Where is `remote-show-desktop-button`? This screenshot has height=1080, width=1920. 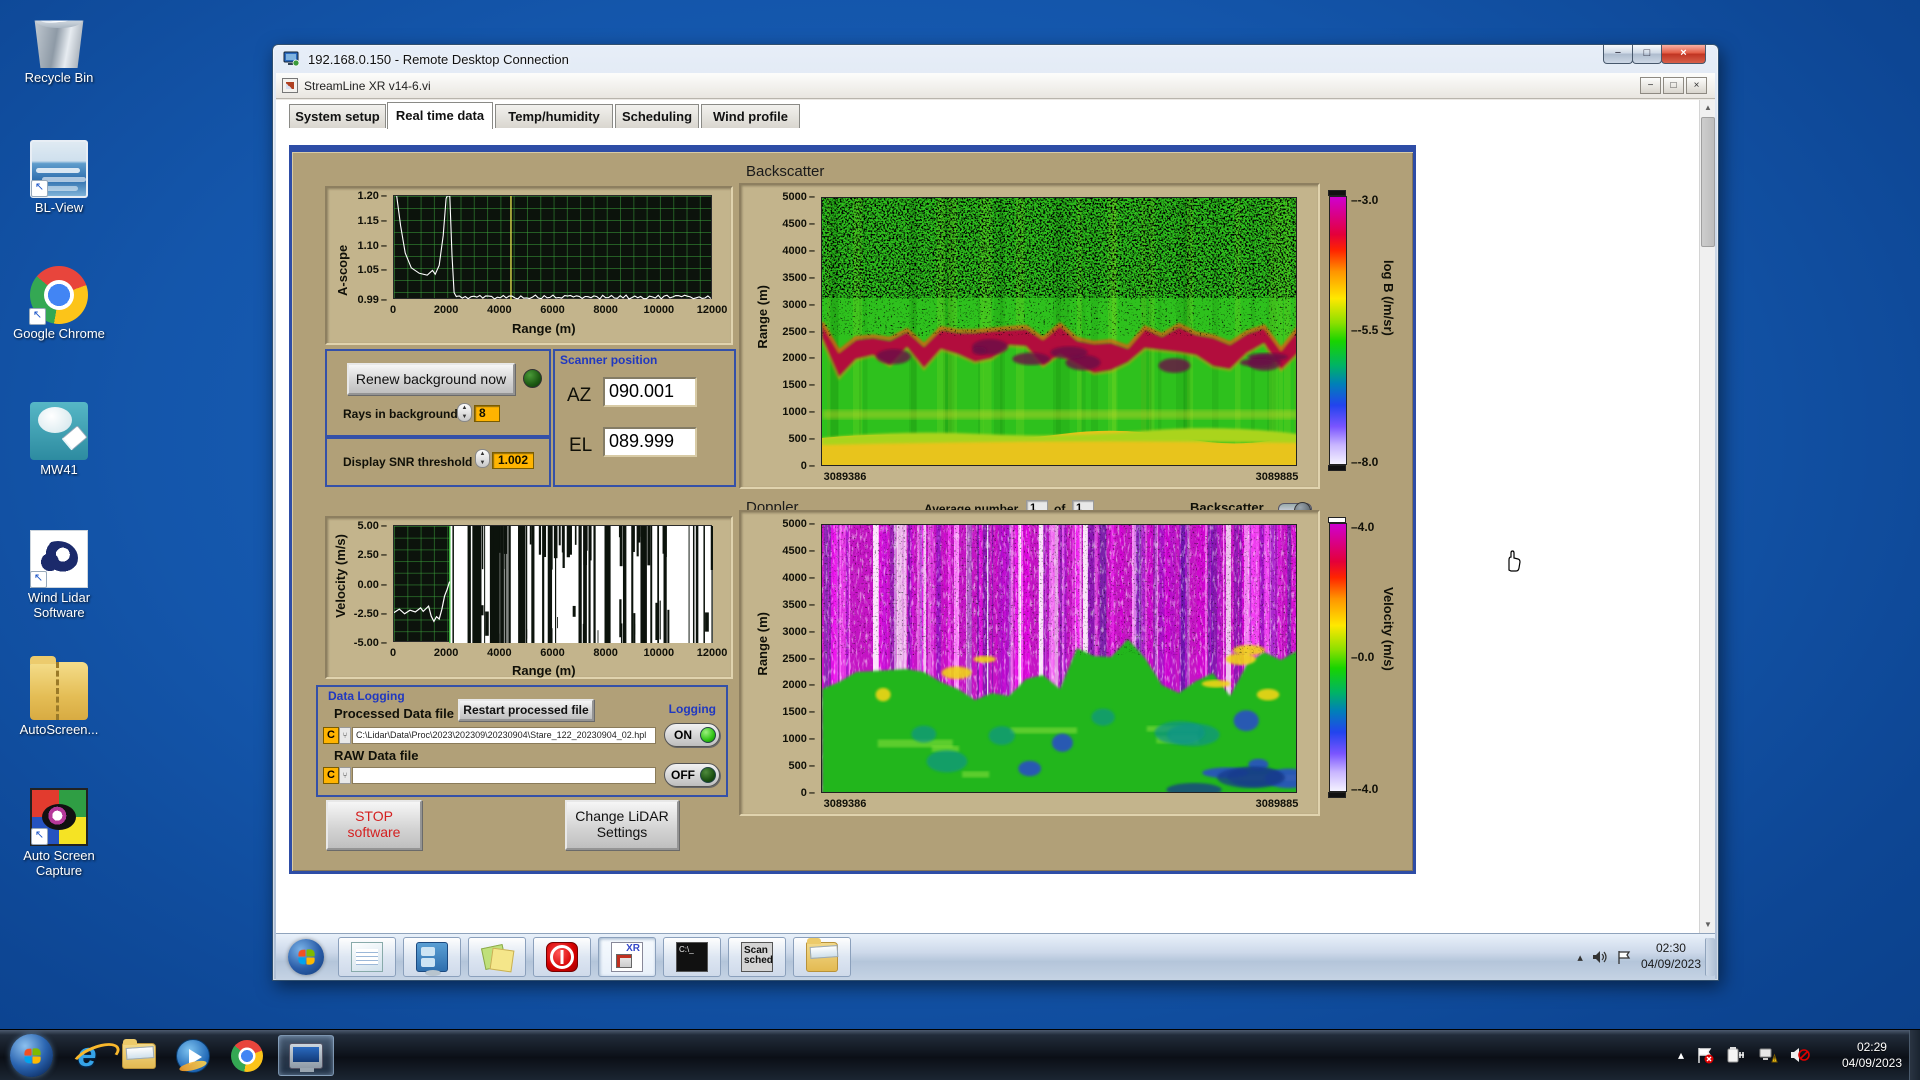 remote-show-desktop-button is located at coordinates (1710, 957).